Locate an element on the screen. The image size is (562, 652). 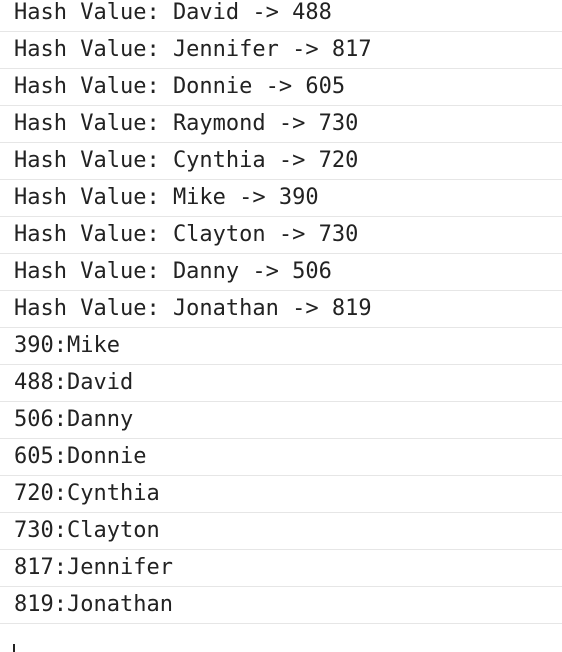
console-line: 488:David is located at coordinates (281, 383).